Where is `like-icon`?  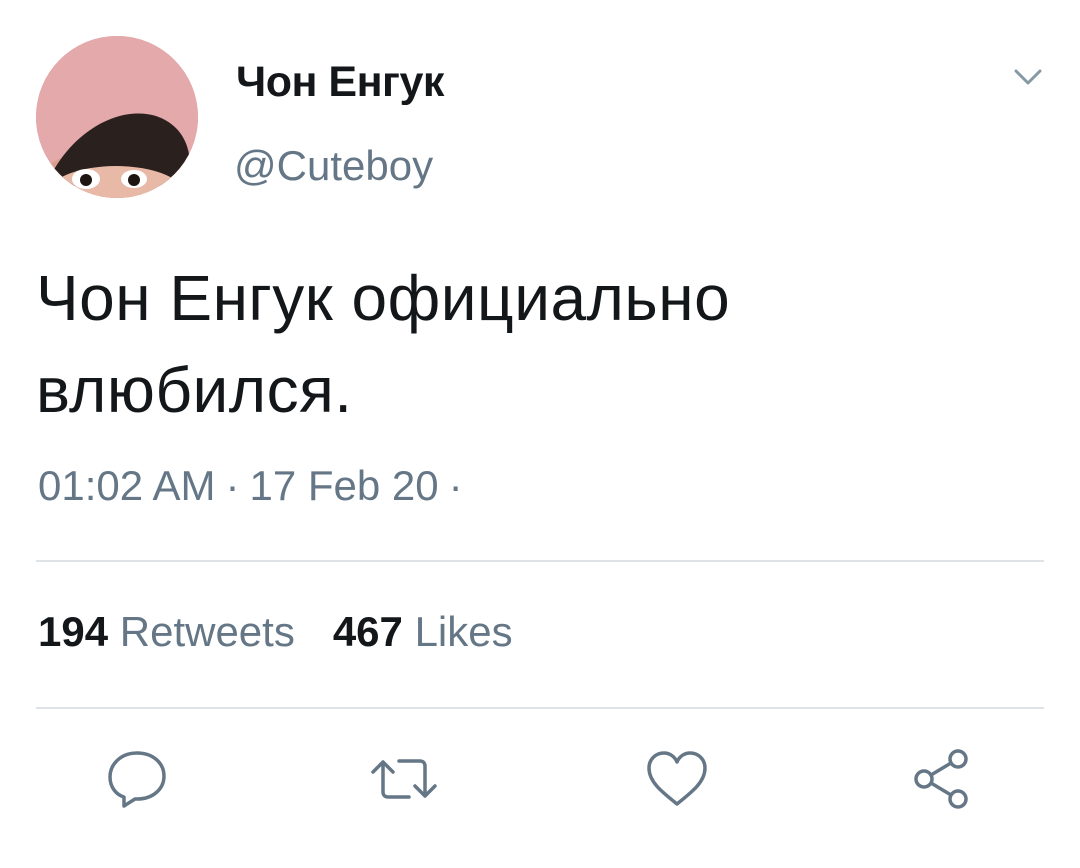 like-icon is located at coordinates (677, 779).